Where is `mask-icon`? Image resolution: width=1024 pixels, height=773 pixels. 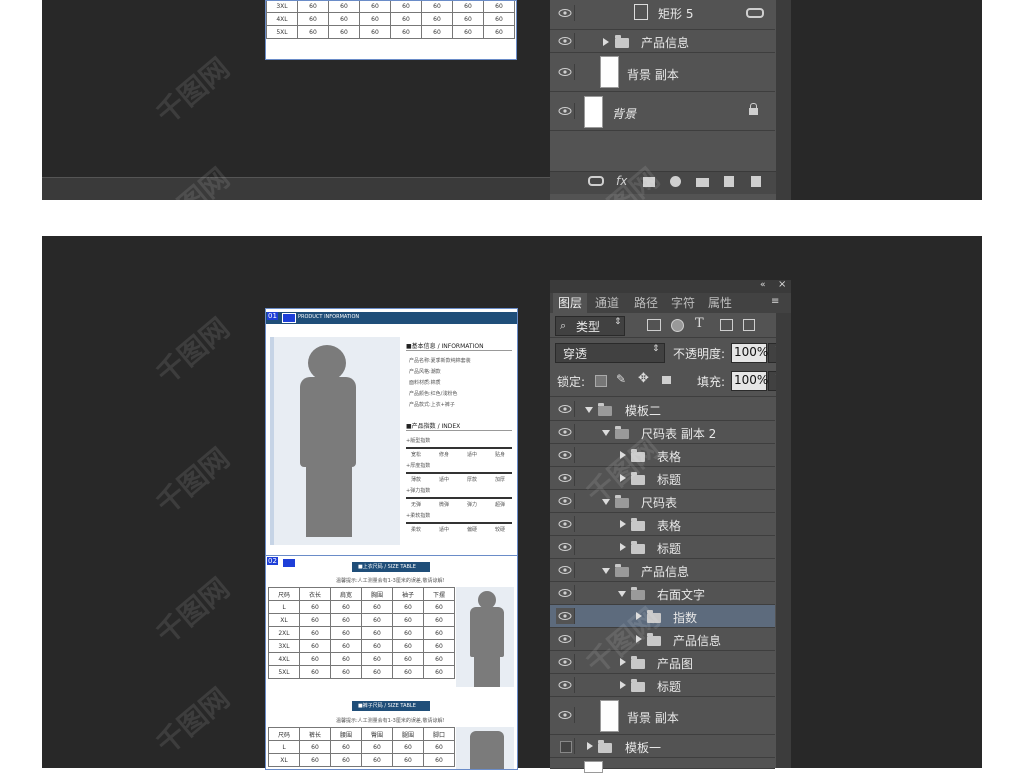
mask-icon is located at coordinates (649, 182).